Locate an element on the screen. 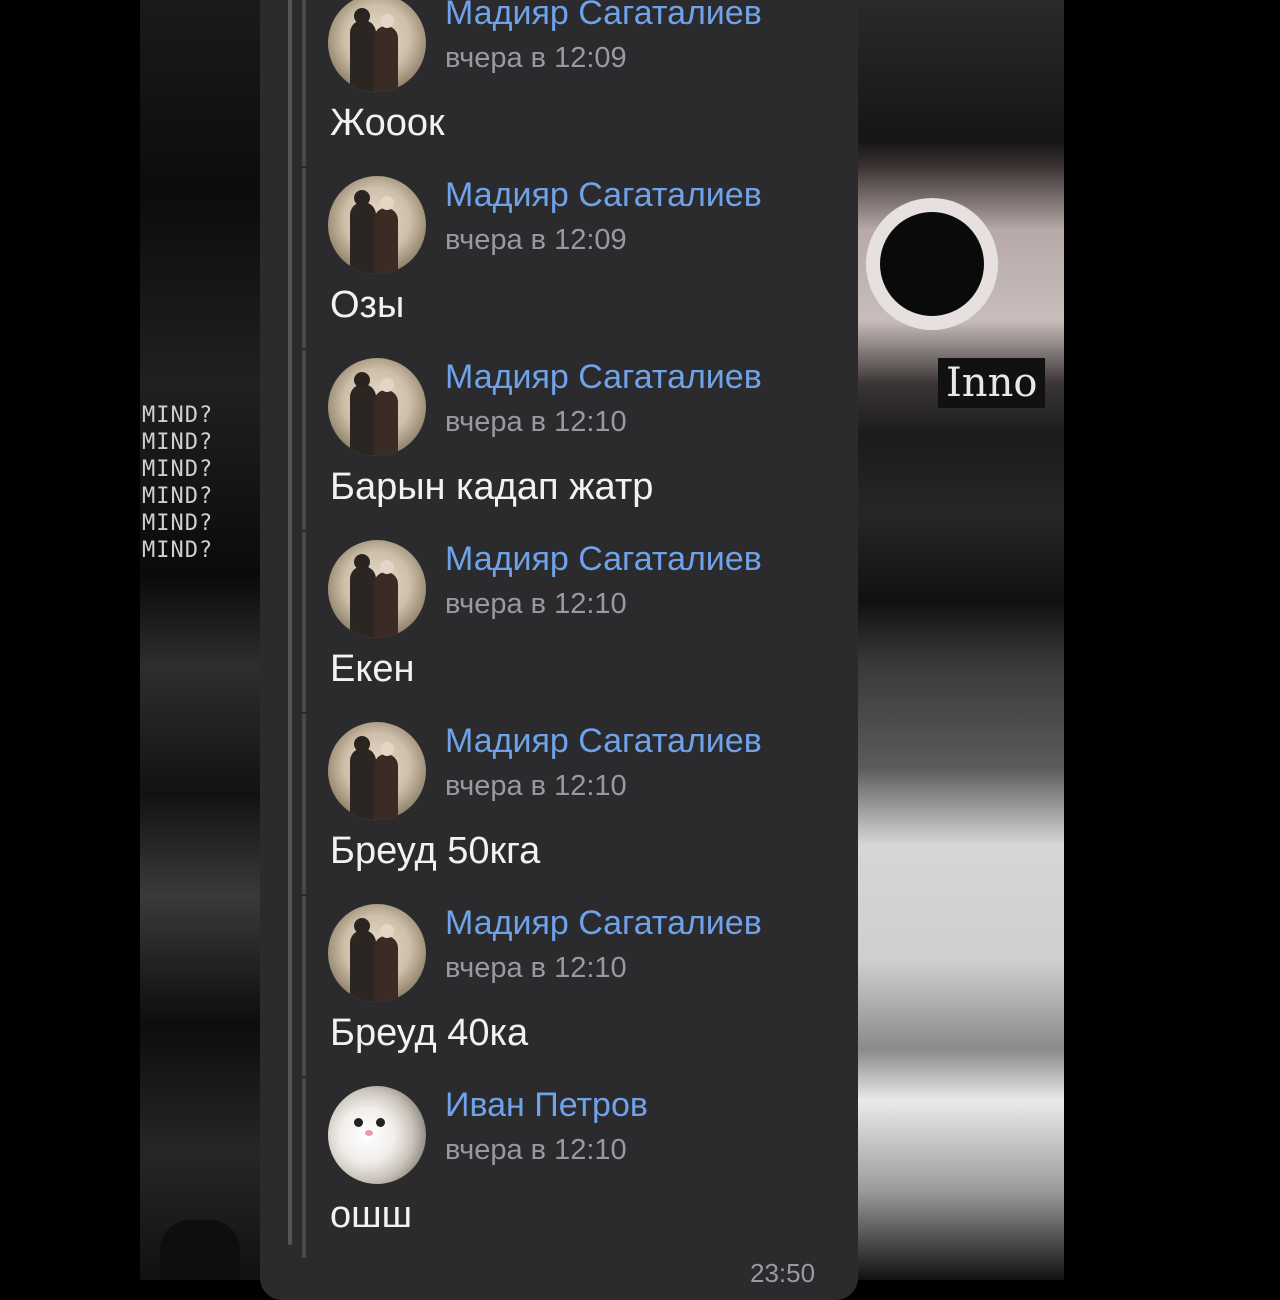  message-text: Барын кадап жатр is located at coordinates (492, 487).